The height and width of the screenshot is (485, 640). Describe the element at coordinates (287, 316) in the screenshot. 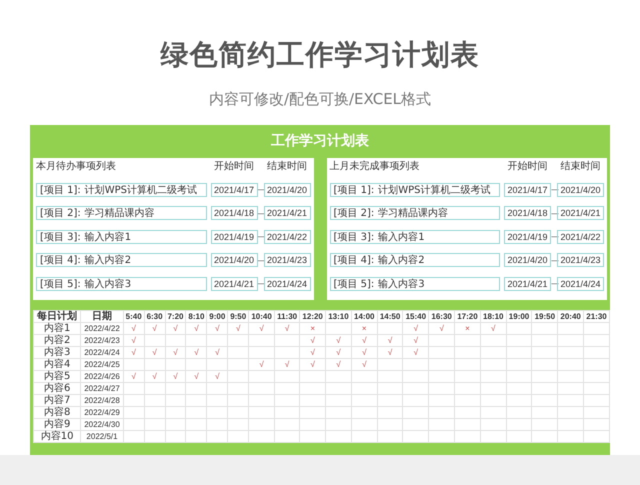

I see `time-heading: 11:30` at that location.